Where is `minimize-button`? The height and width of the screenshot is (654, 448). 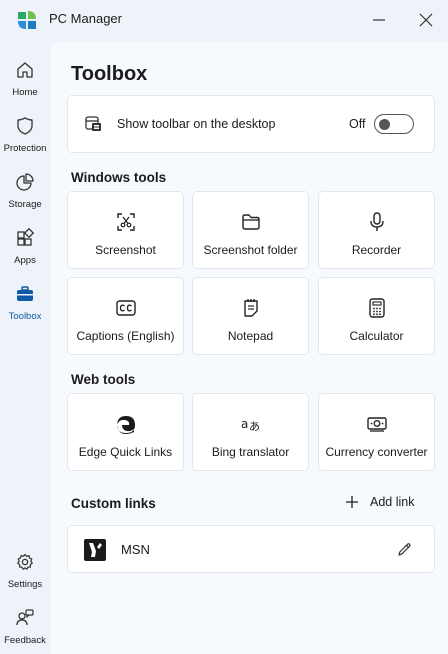 minimize-button is located at coordinates (379, 20).